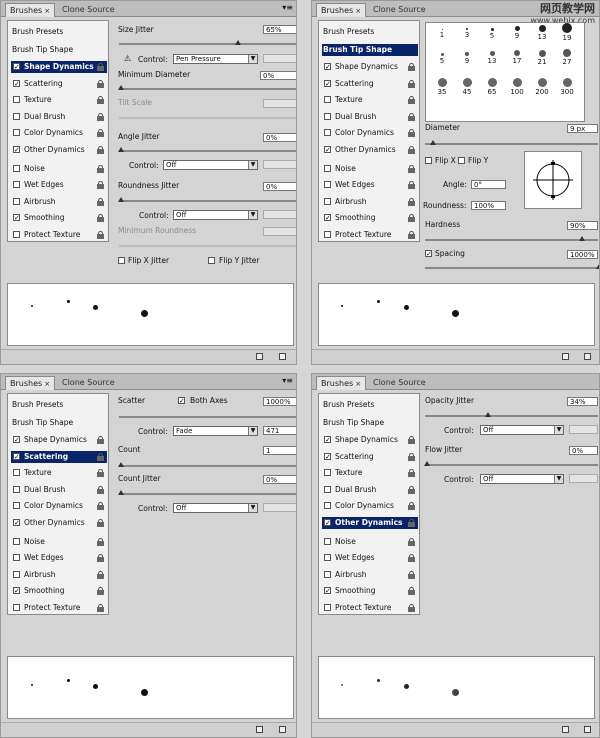  I want to click on crosshair-icon, so click(553, 180).